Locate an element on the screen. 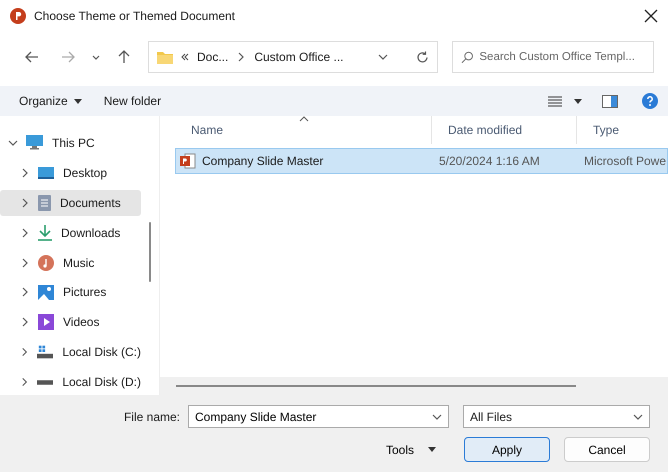  search-icon is located at coordinates (467, 57).